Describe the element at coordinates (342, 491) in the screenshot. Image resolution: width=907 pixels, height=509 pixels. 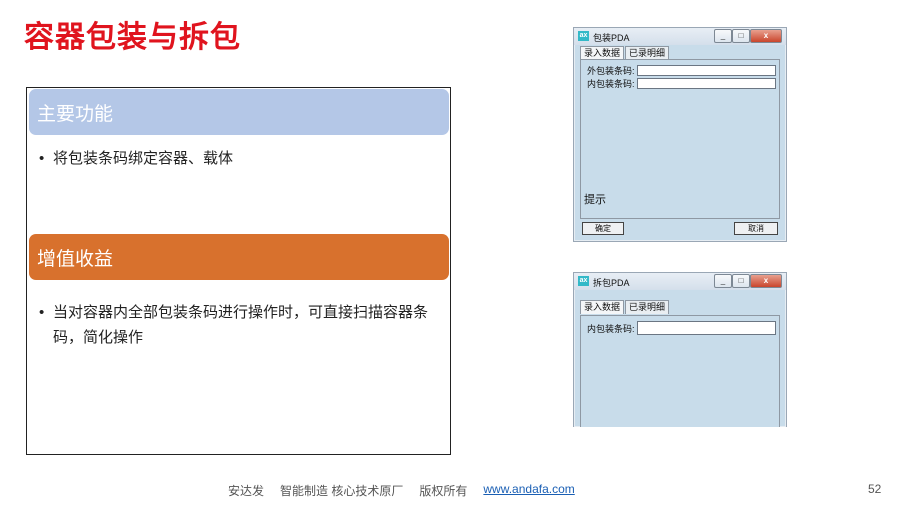
I see `footer-slogan: 智能制造 核心技术原厂` at that location.